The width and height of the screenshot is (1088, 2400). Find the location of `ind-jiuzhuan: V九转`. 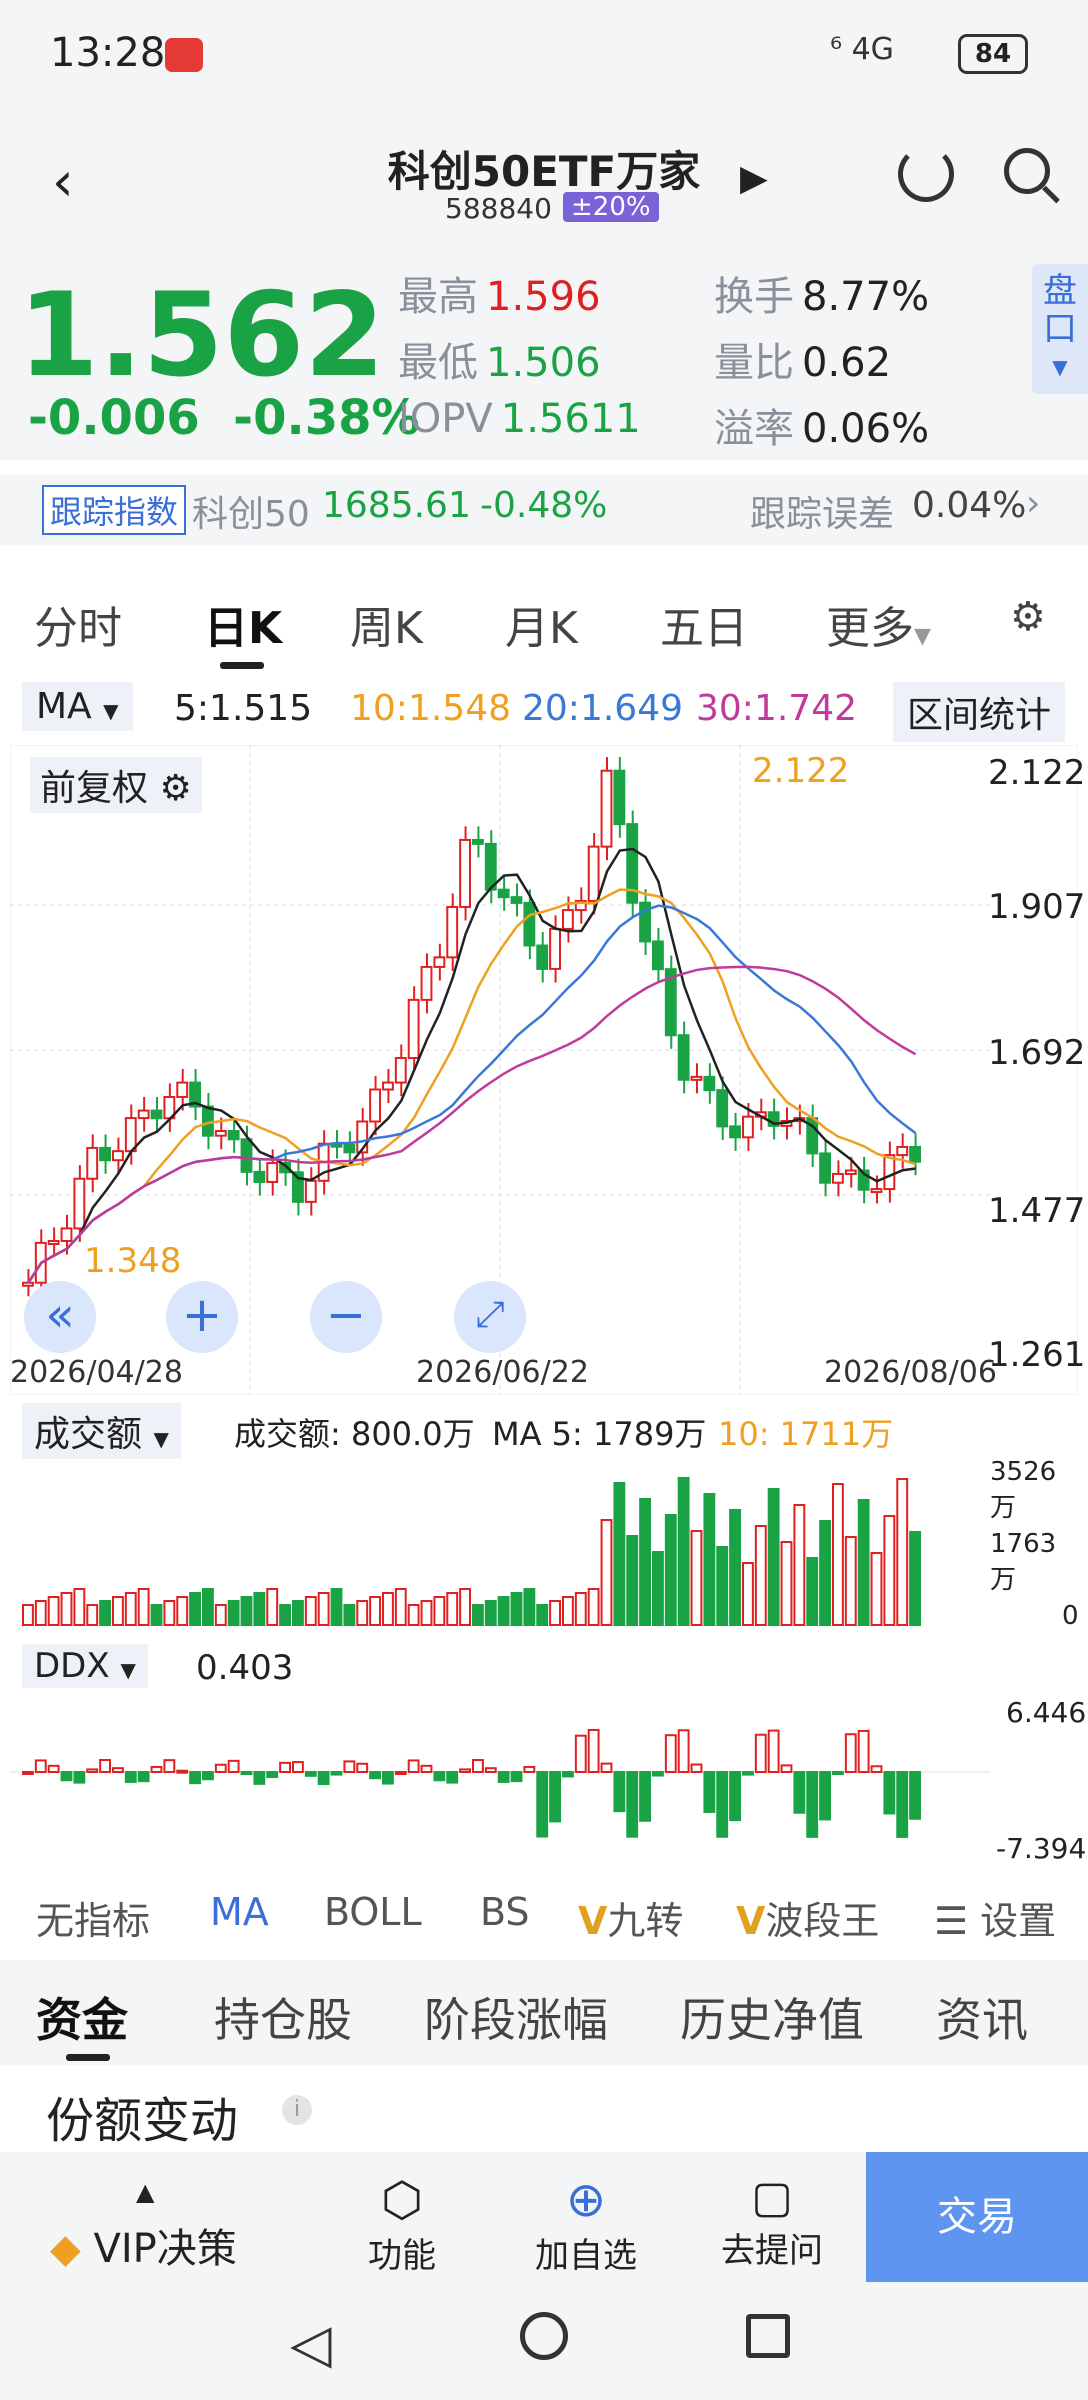

ind-jiuzhuan: V九转 is located at coordinates (630, 1917).